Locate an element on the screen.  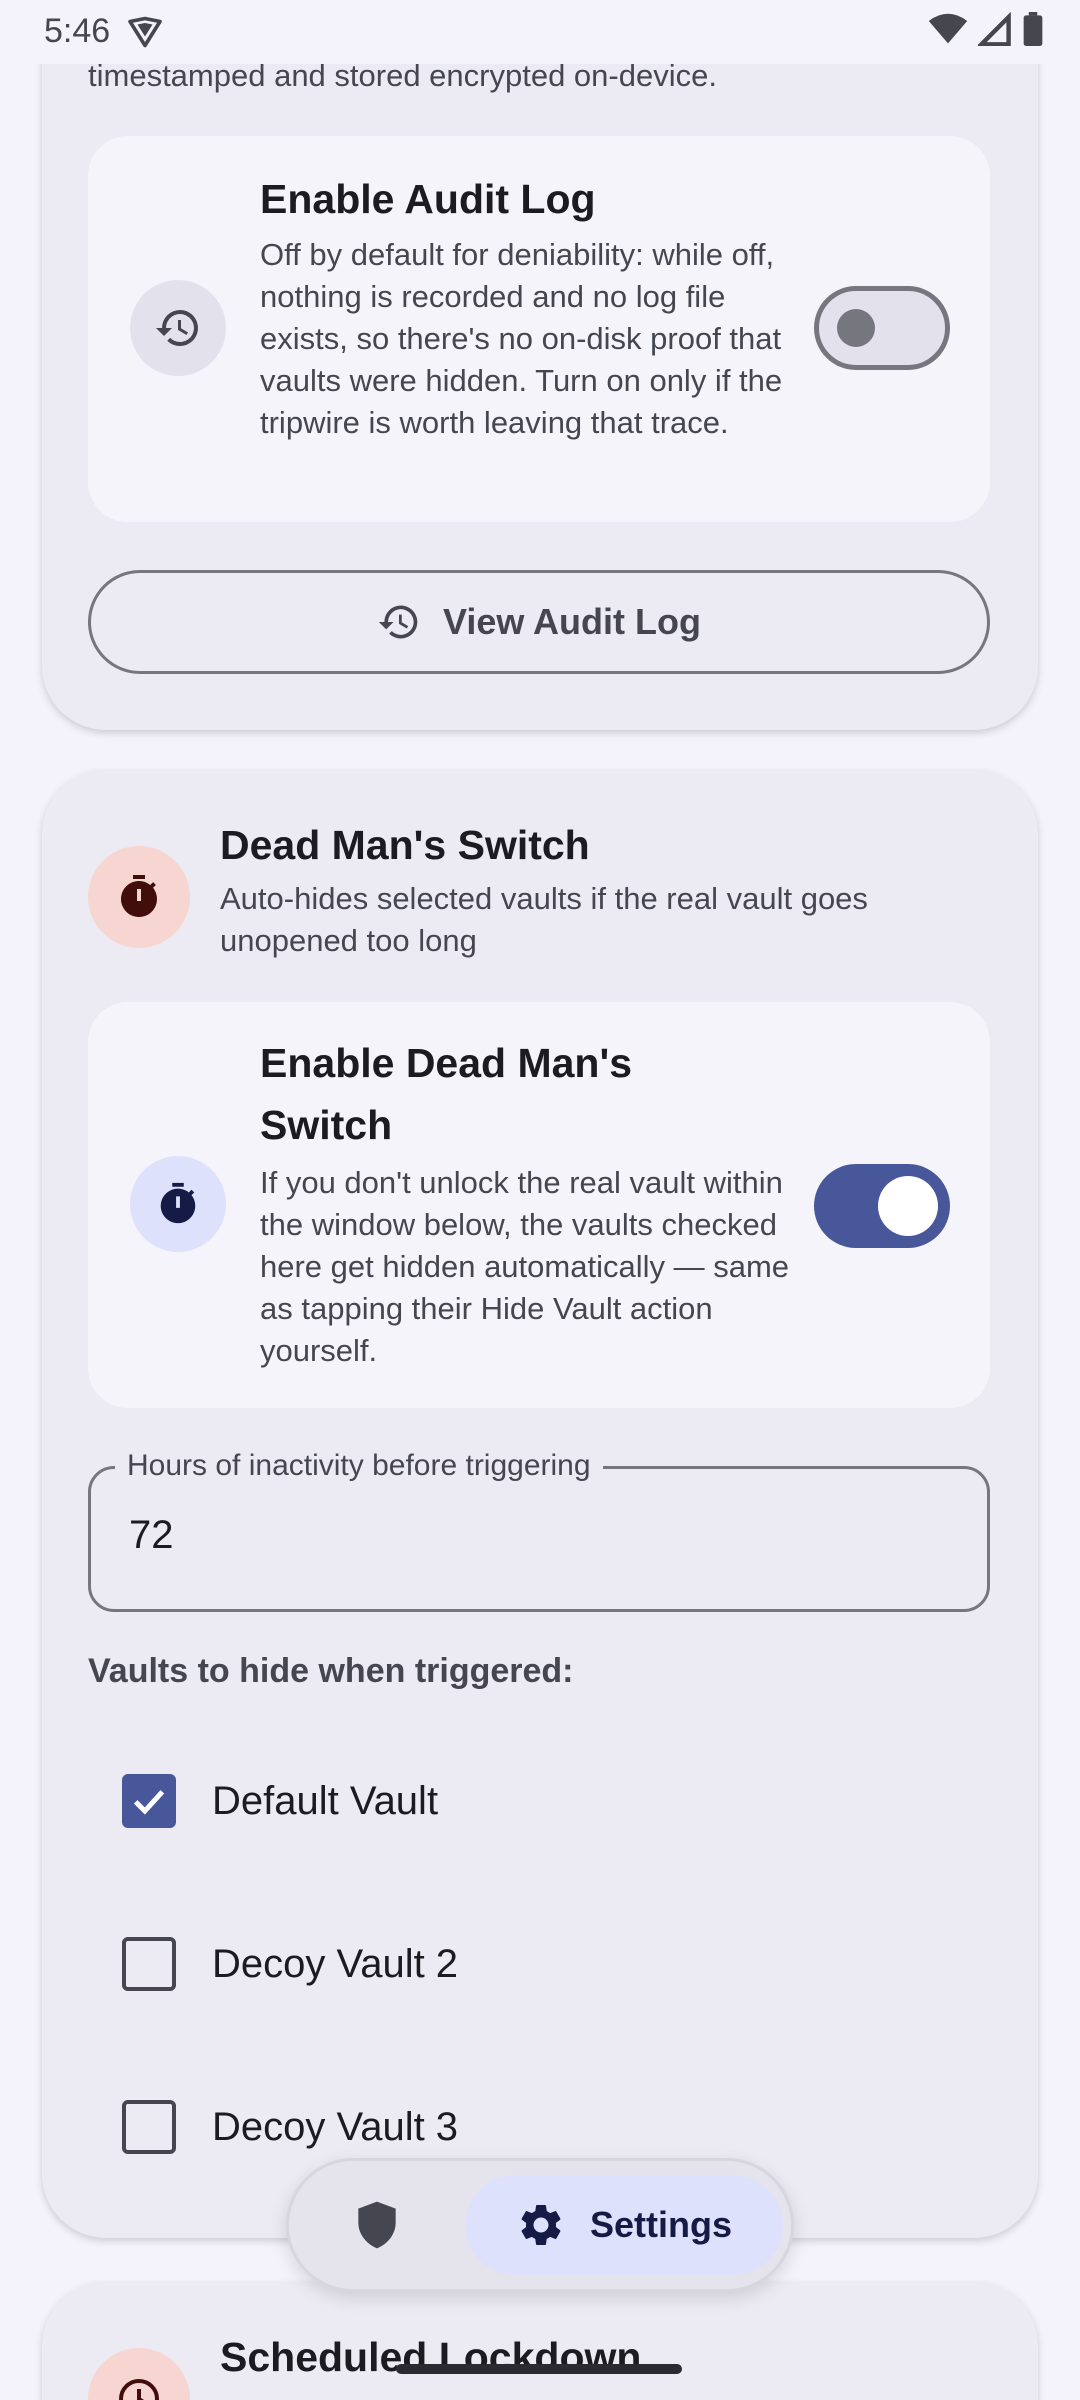
vault-name: Decoy Vault 3 is located at coordinates (335, 2126).